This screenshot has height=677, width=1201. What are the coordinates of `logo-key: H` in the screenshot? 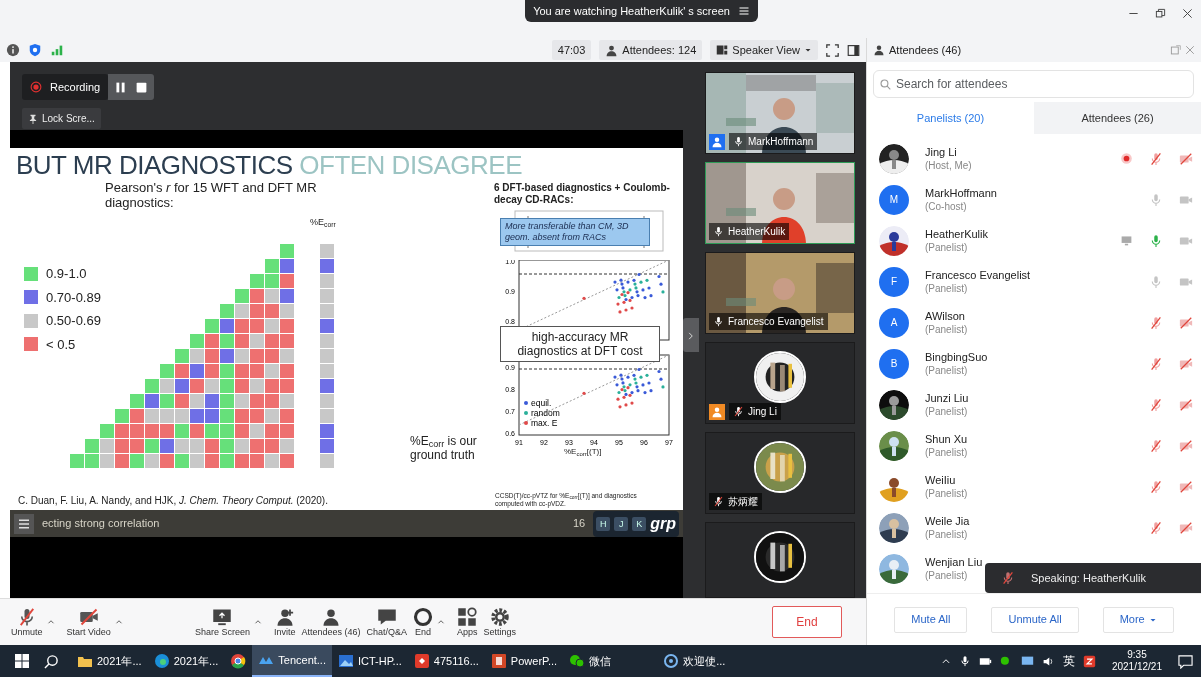 It's located at (603, 523).